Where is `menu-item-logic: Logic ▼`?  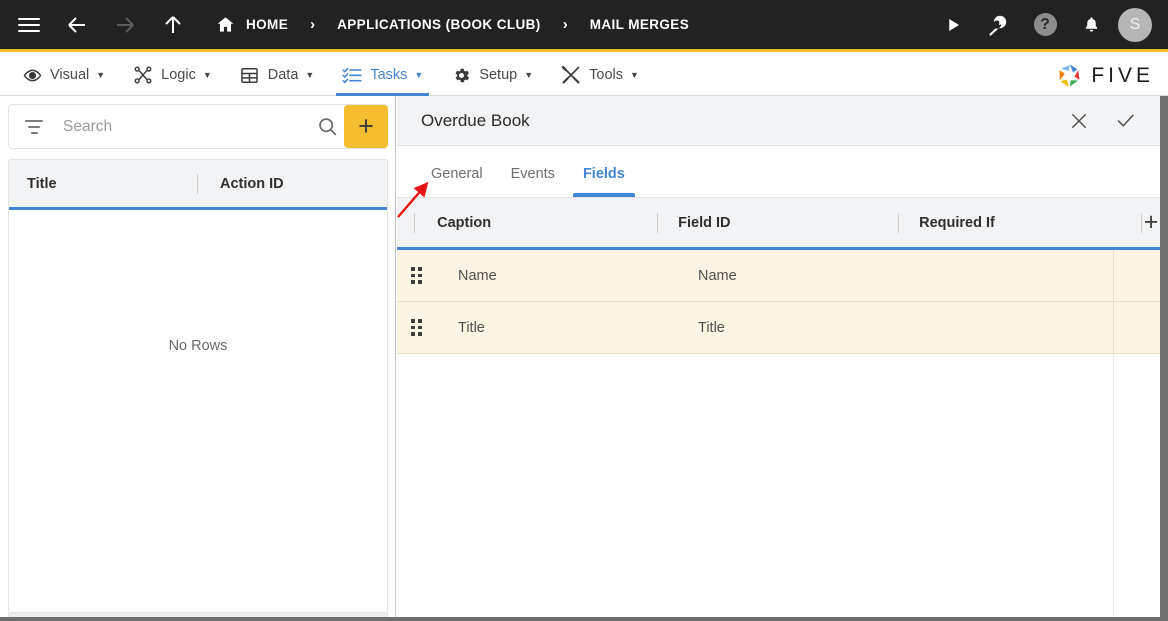
menu-item-logic: Logic ▼ is located at coordinates (172, 75).